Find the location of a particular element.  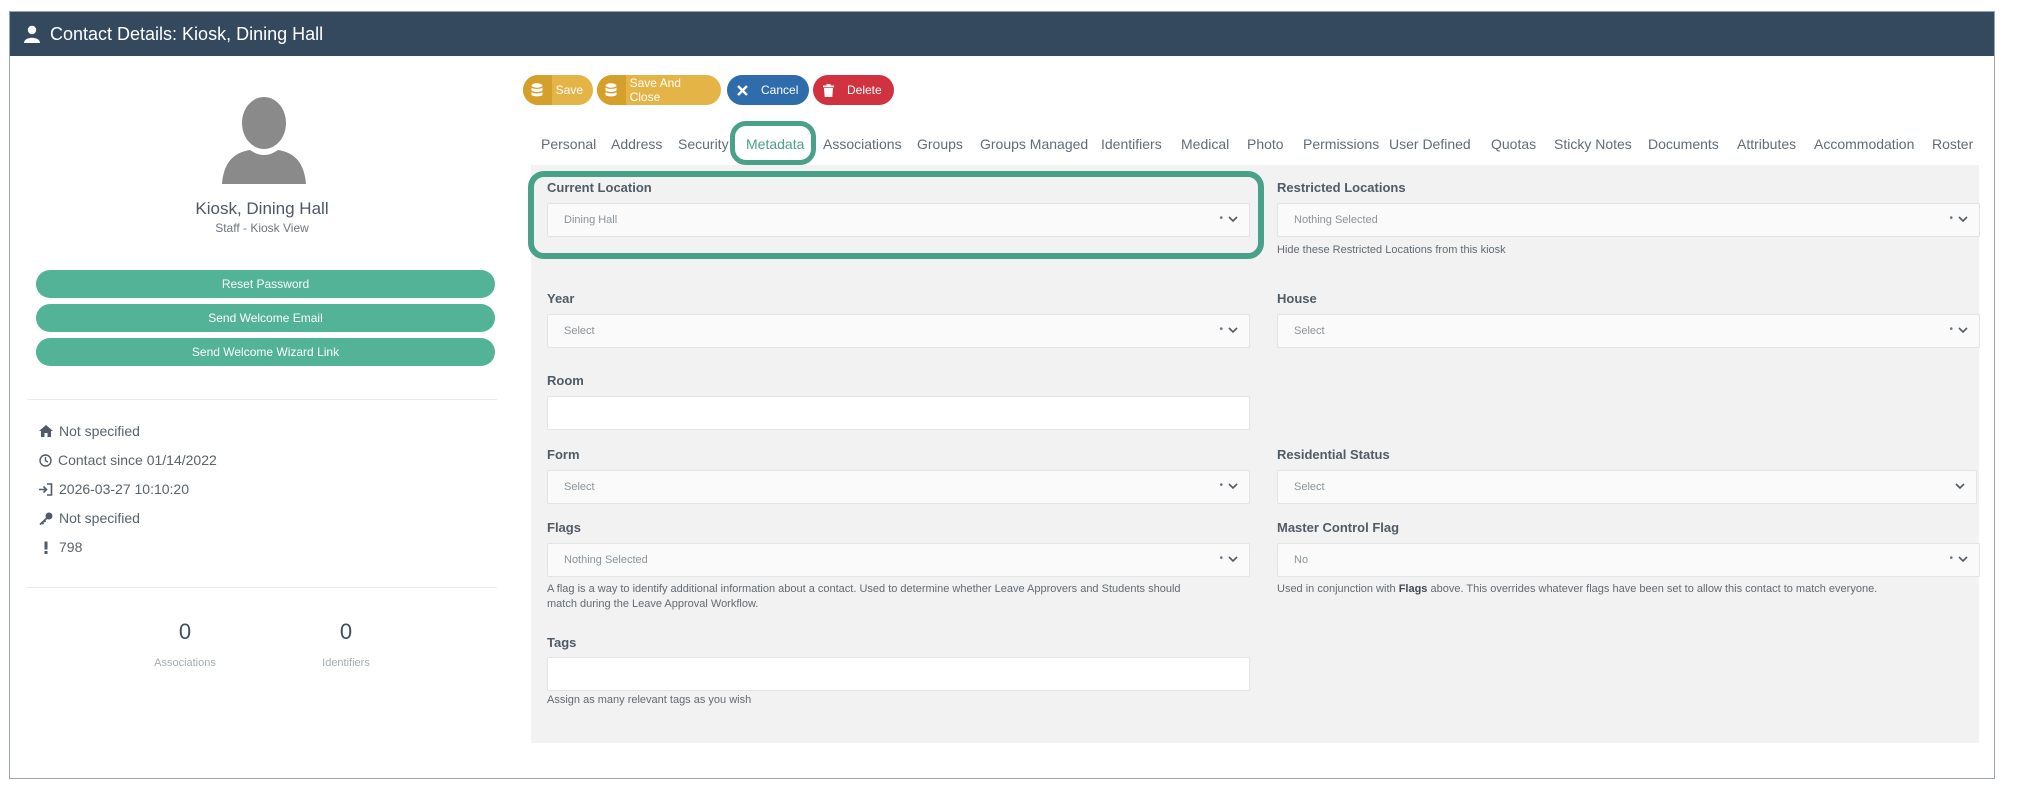

sign-in-icon is located at coordinates (46, 489).